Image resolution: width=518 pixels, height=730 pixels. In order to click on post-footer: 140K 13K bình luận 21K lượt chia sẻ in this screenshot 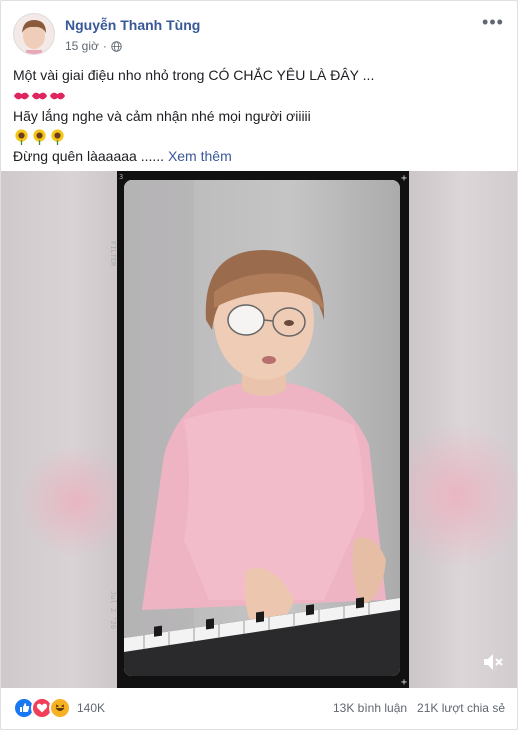, I will do `click(259, 708)`.